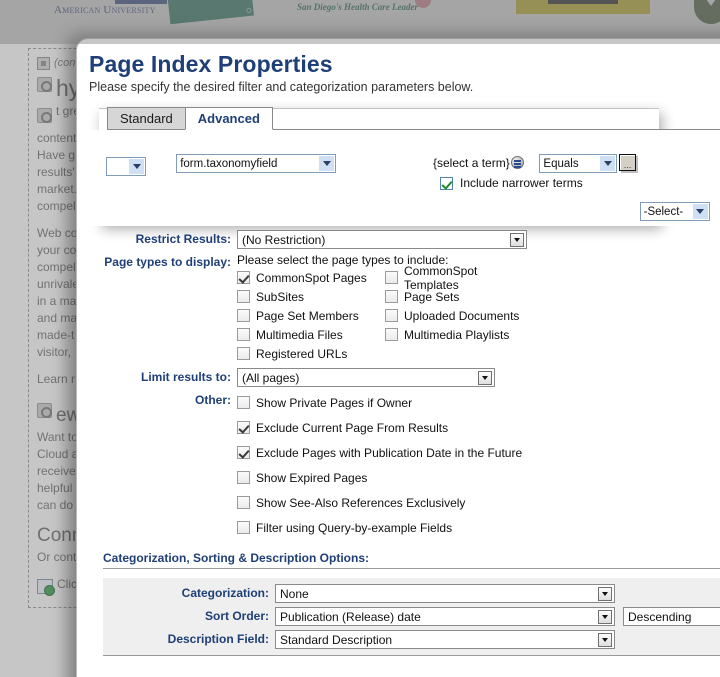 The image size is (720, 677). I want to click on tab-standard: Standard, so click(146, 118).